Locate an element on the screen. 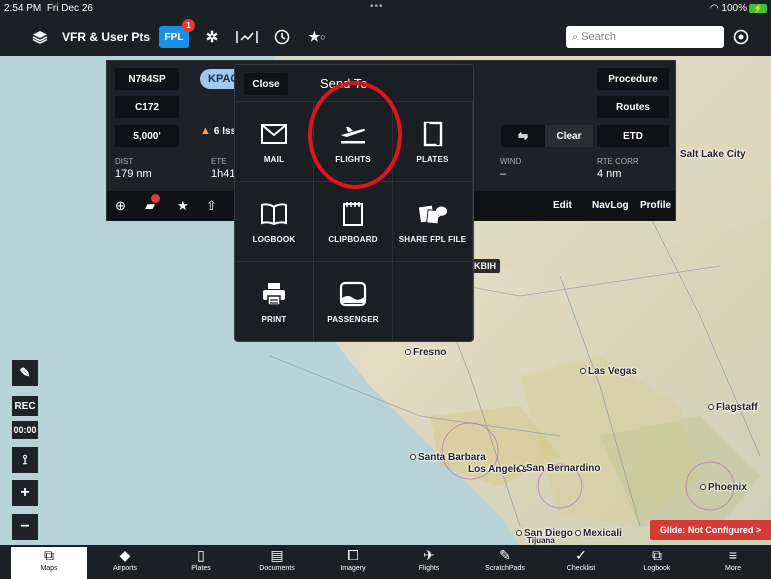 The image size is (771, 579). documents-icon: ▤ is located at coordinates (277, 555).